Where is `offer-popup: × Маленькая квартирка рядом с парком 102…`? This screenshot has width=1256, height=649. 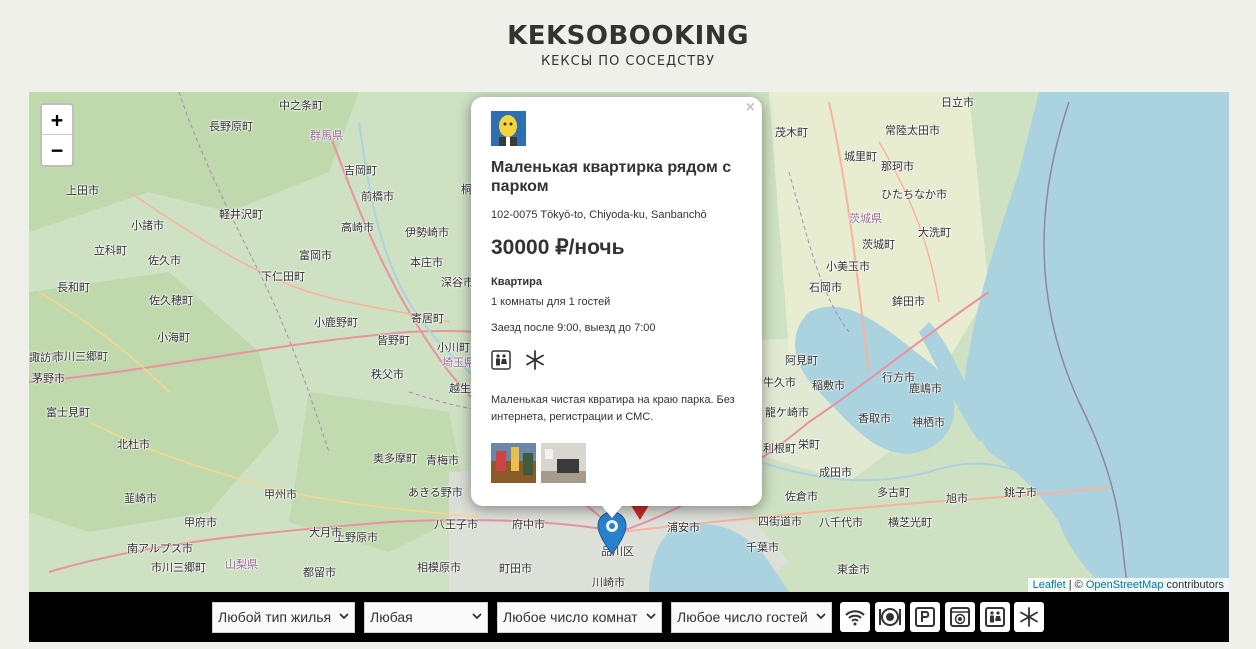 offer-popup: × Маленькая квартирка рядом с парком 102… is located at coordinates (616, 301).